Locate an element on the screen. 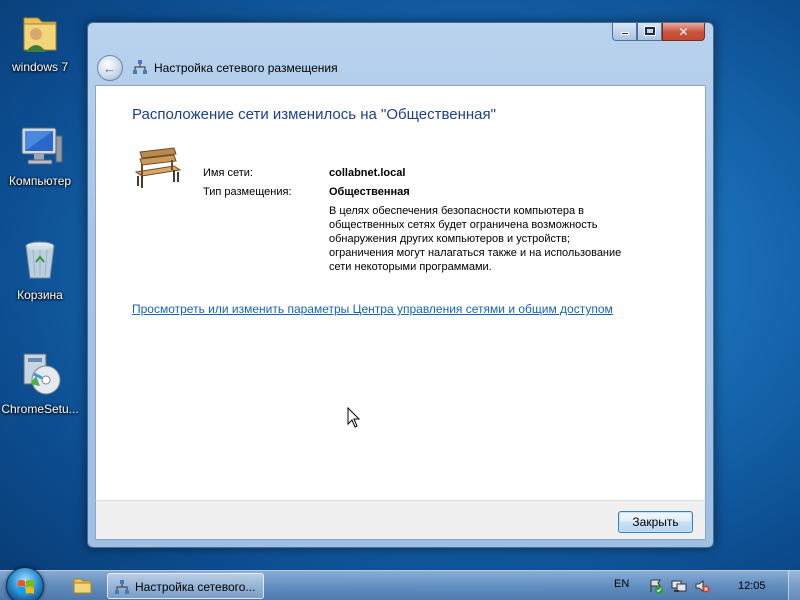 Image resolution: width=800 pixels, height=600 pixels. desktop-icon-user-folder: windows 7 is located at coordinates (40, 41).